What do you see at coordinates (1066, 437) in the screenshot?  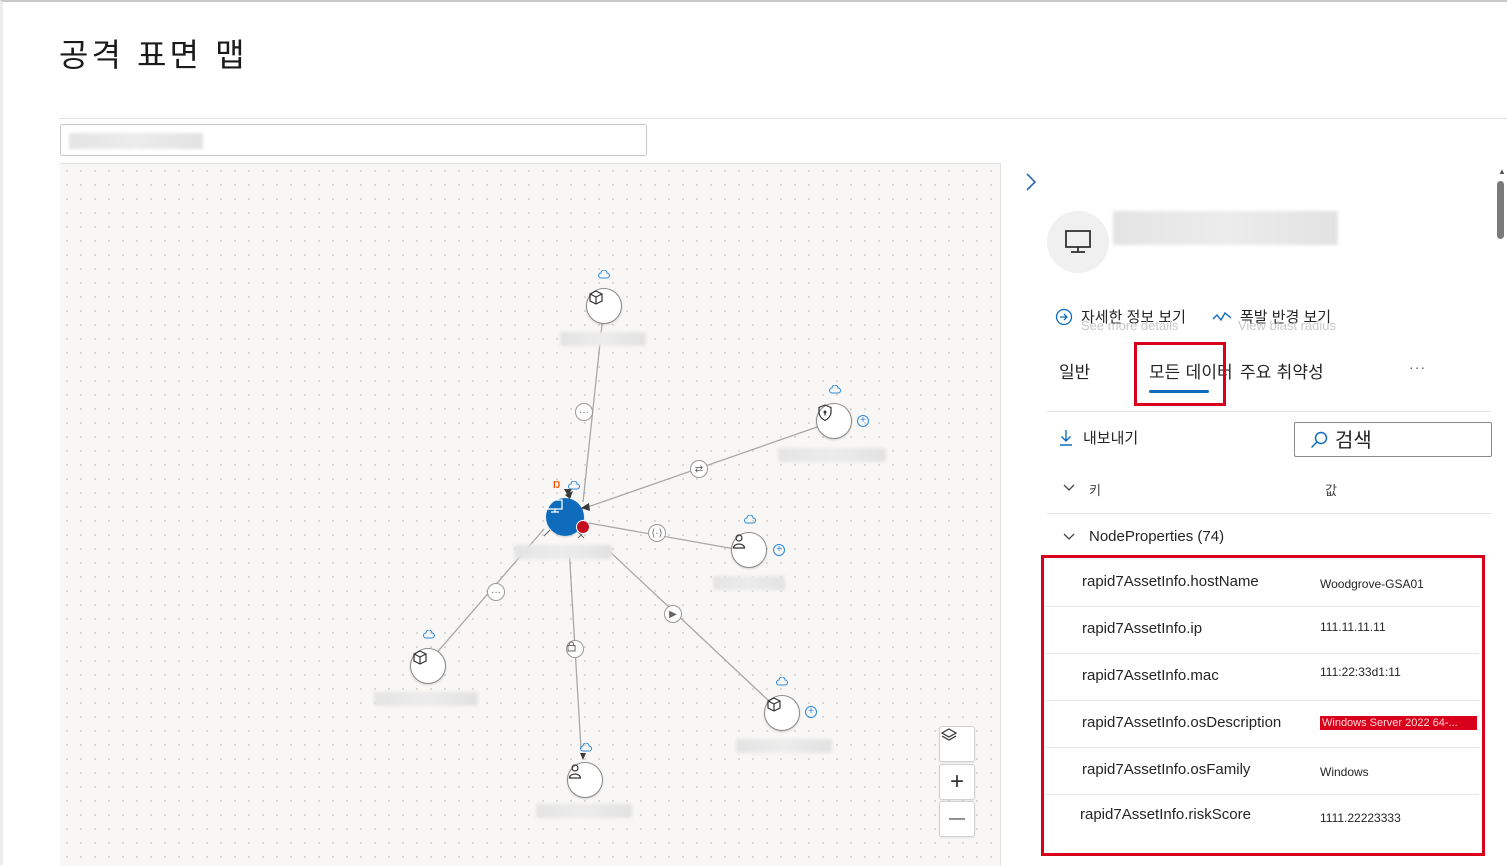 I see `download-icon` at bounding box center [1066, 437].